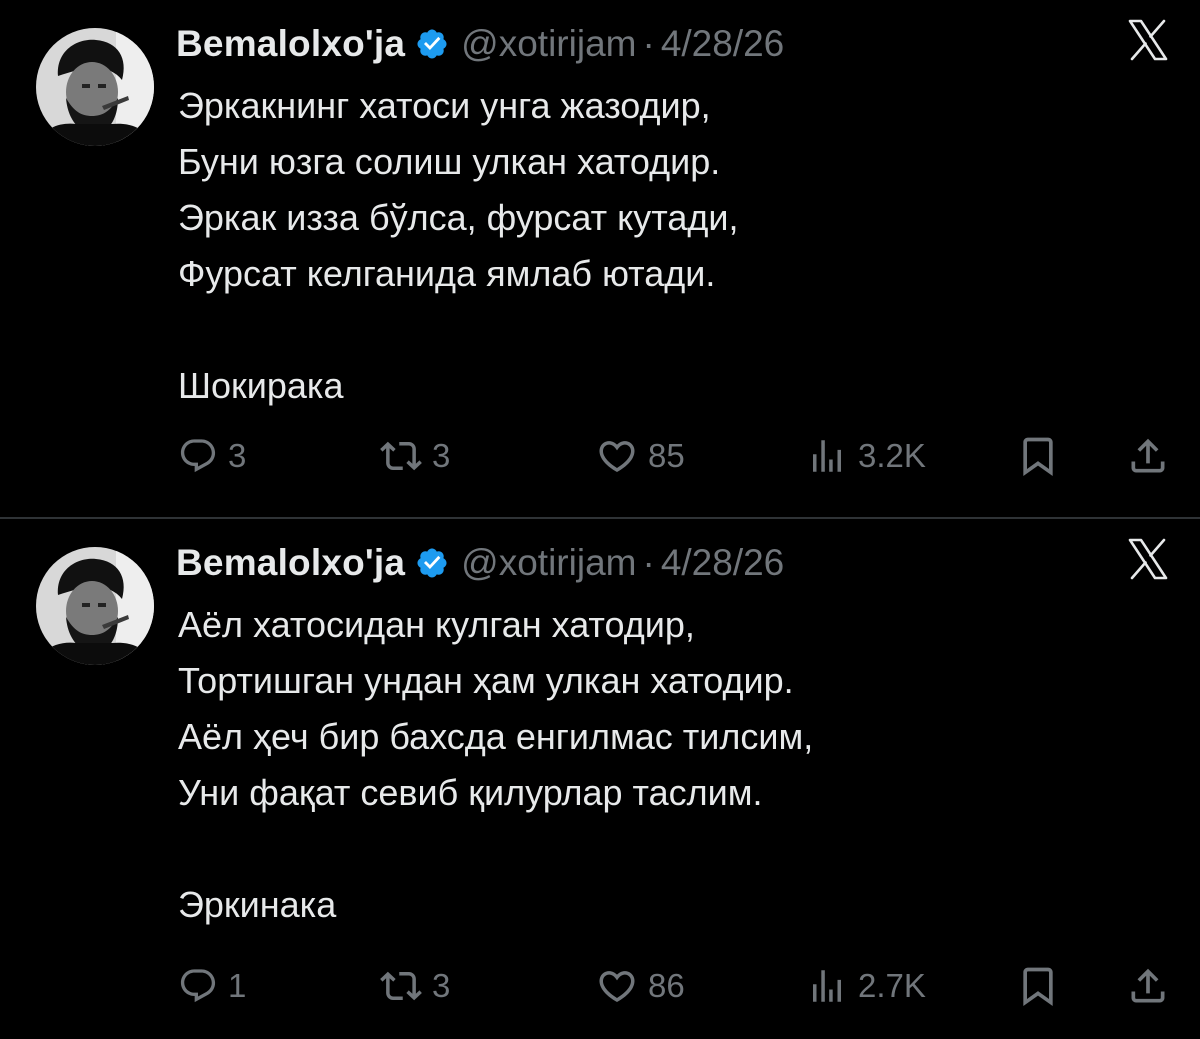  Describe the element at coordinates (470, 792) in the screenshot. I see `text-line: Уни фақат севиб қилурлар таслим.` at that location.